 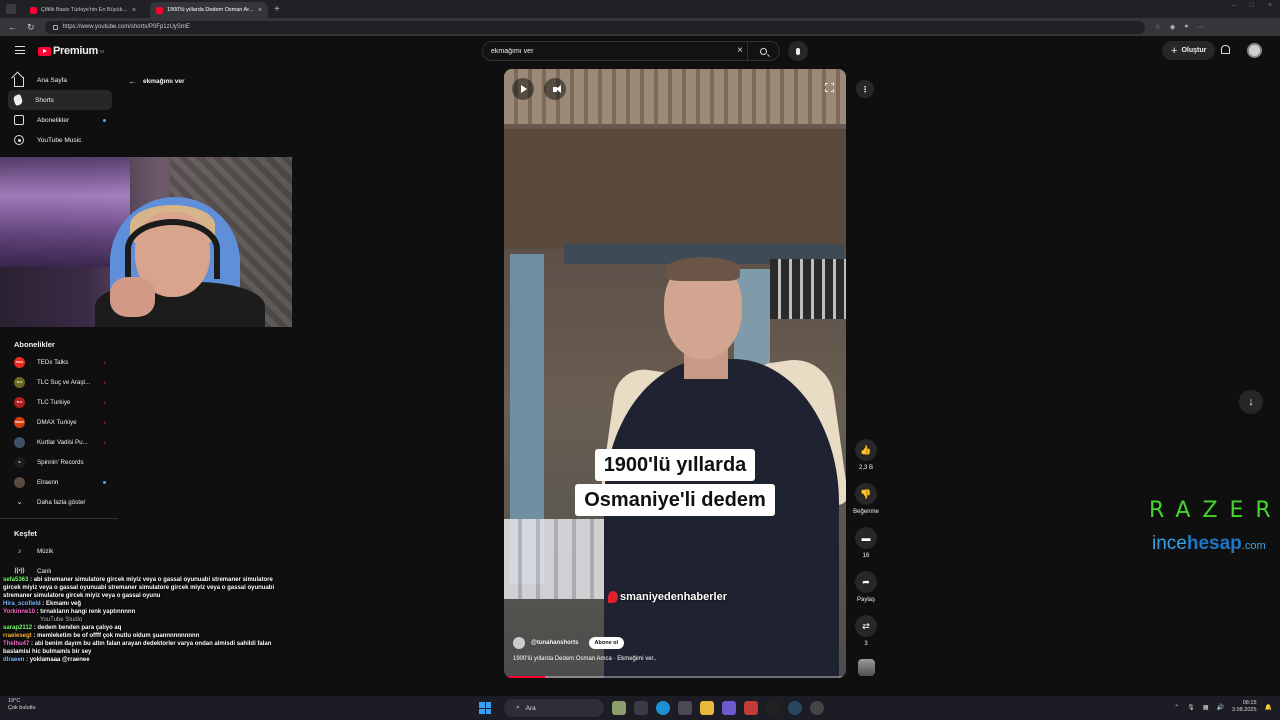 I want to click on hamburger-menu-icon, so click(x=20, y=50).